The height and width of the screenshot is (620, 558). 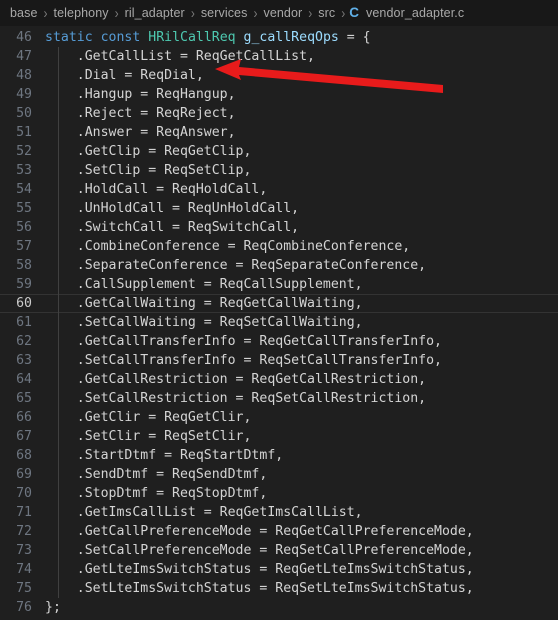 What do you see at coordinates (24, 341) in the screenshot?
I see `line-number: 62` at bounding box center [24, 341].